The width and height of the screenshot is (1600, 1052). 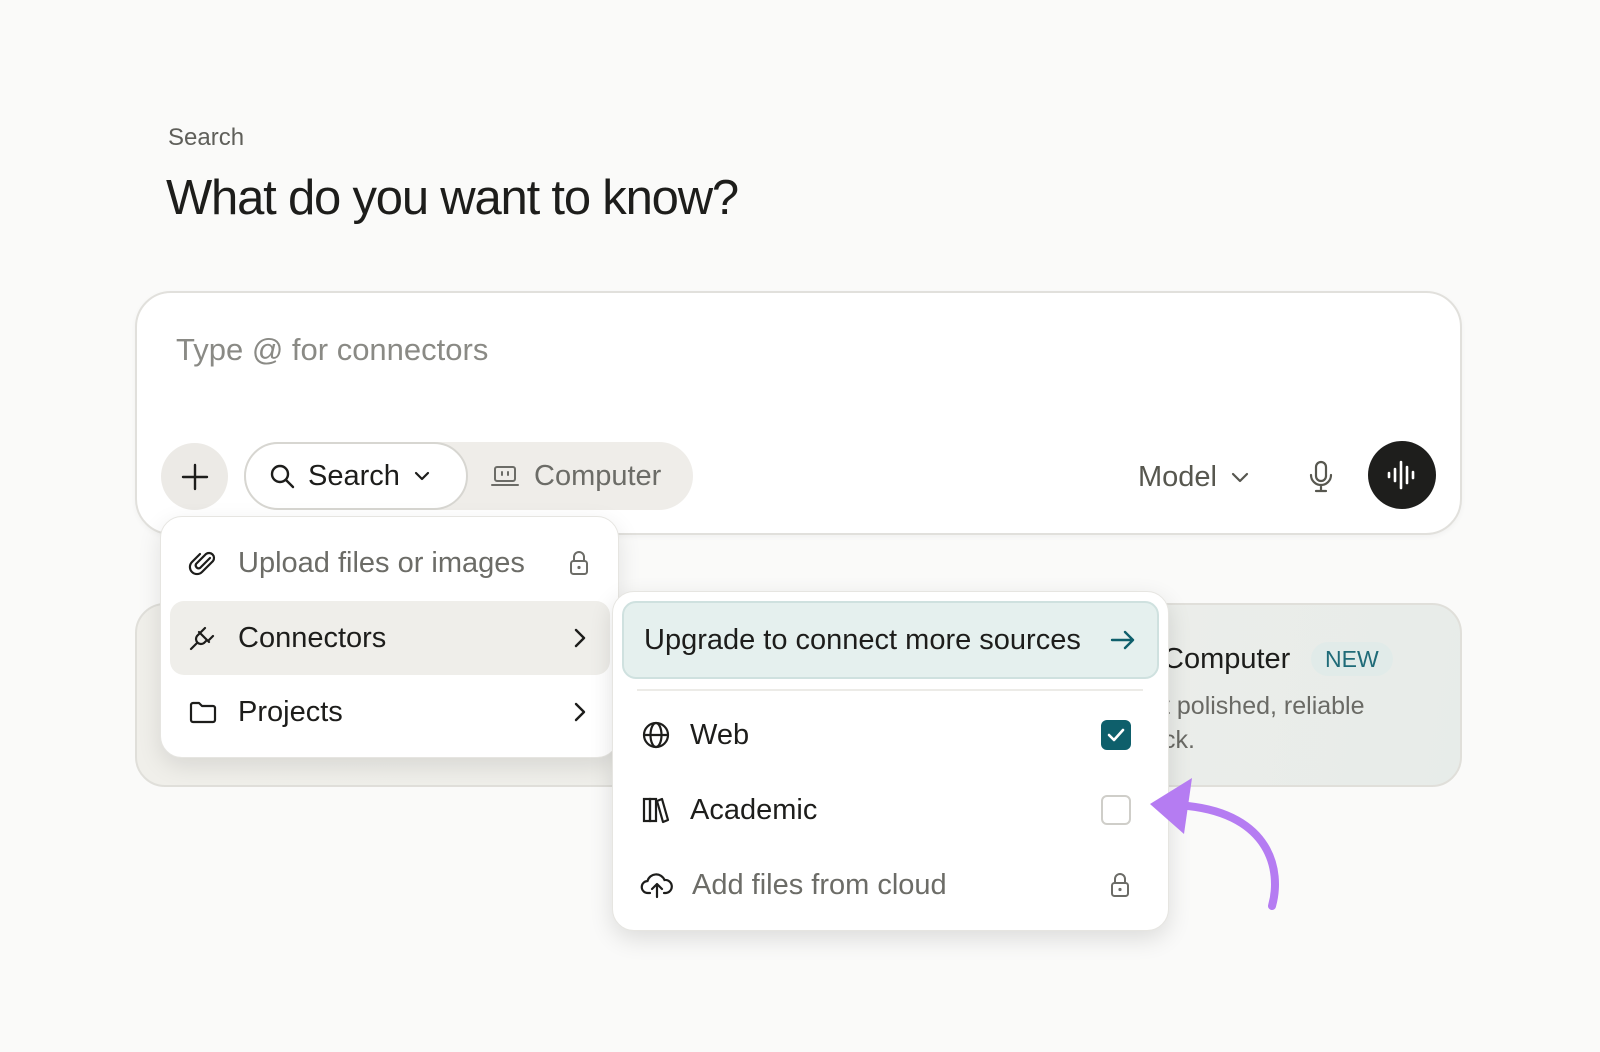 What do you see at coordinates (890, 810) in the screenshot?
I see `source-item-academic: Academic` at bounding box center [890, 810].